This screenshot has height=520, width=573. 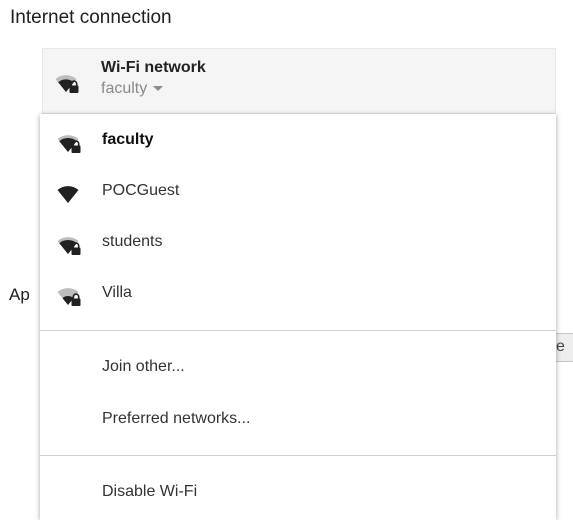 I want to click on network-name: faculty, so click(x=128, y=139).